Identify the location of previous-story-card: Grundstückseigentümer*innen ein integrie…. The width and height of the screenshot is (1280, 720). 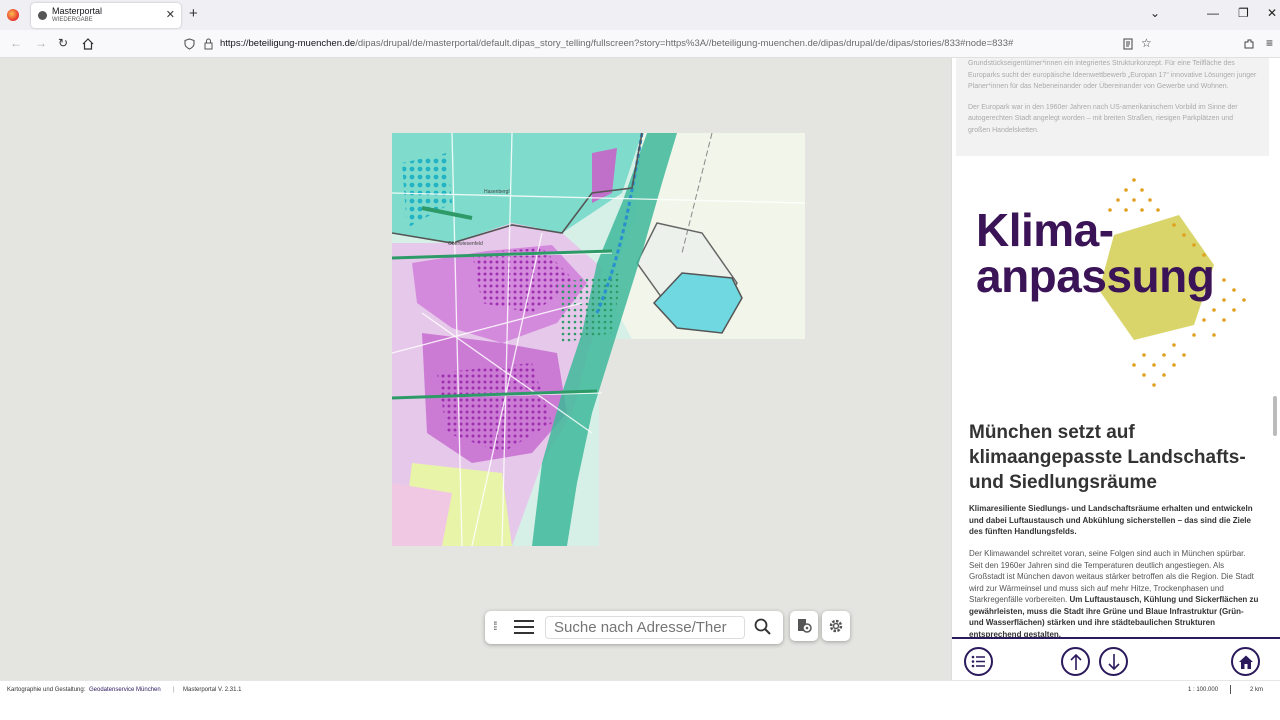
(1112, 107).